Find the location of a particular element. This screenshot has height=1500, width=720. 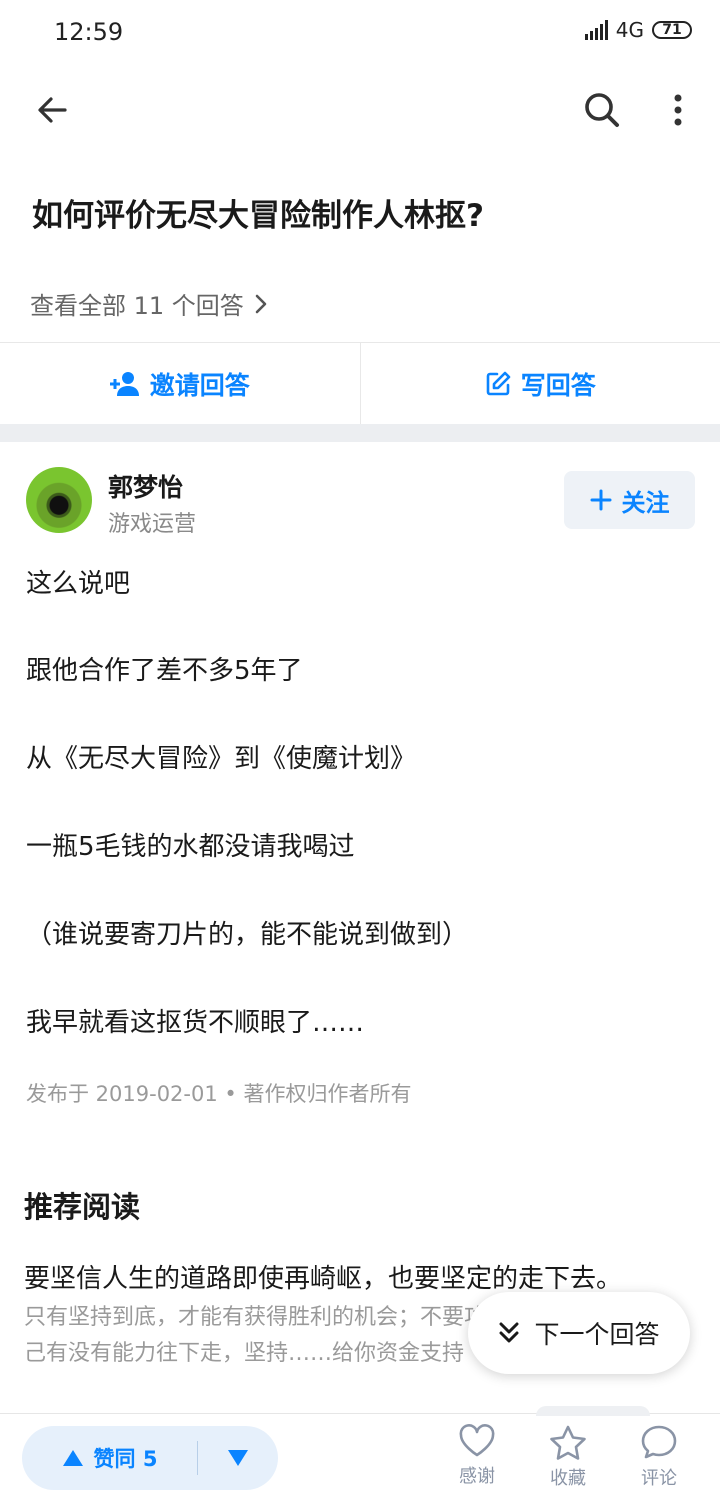

upvote-label: 赞同 5 is located at coordinates (126, 1458).